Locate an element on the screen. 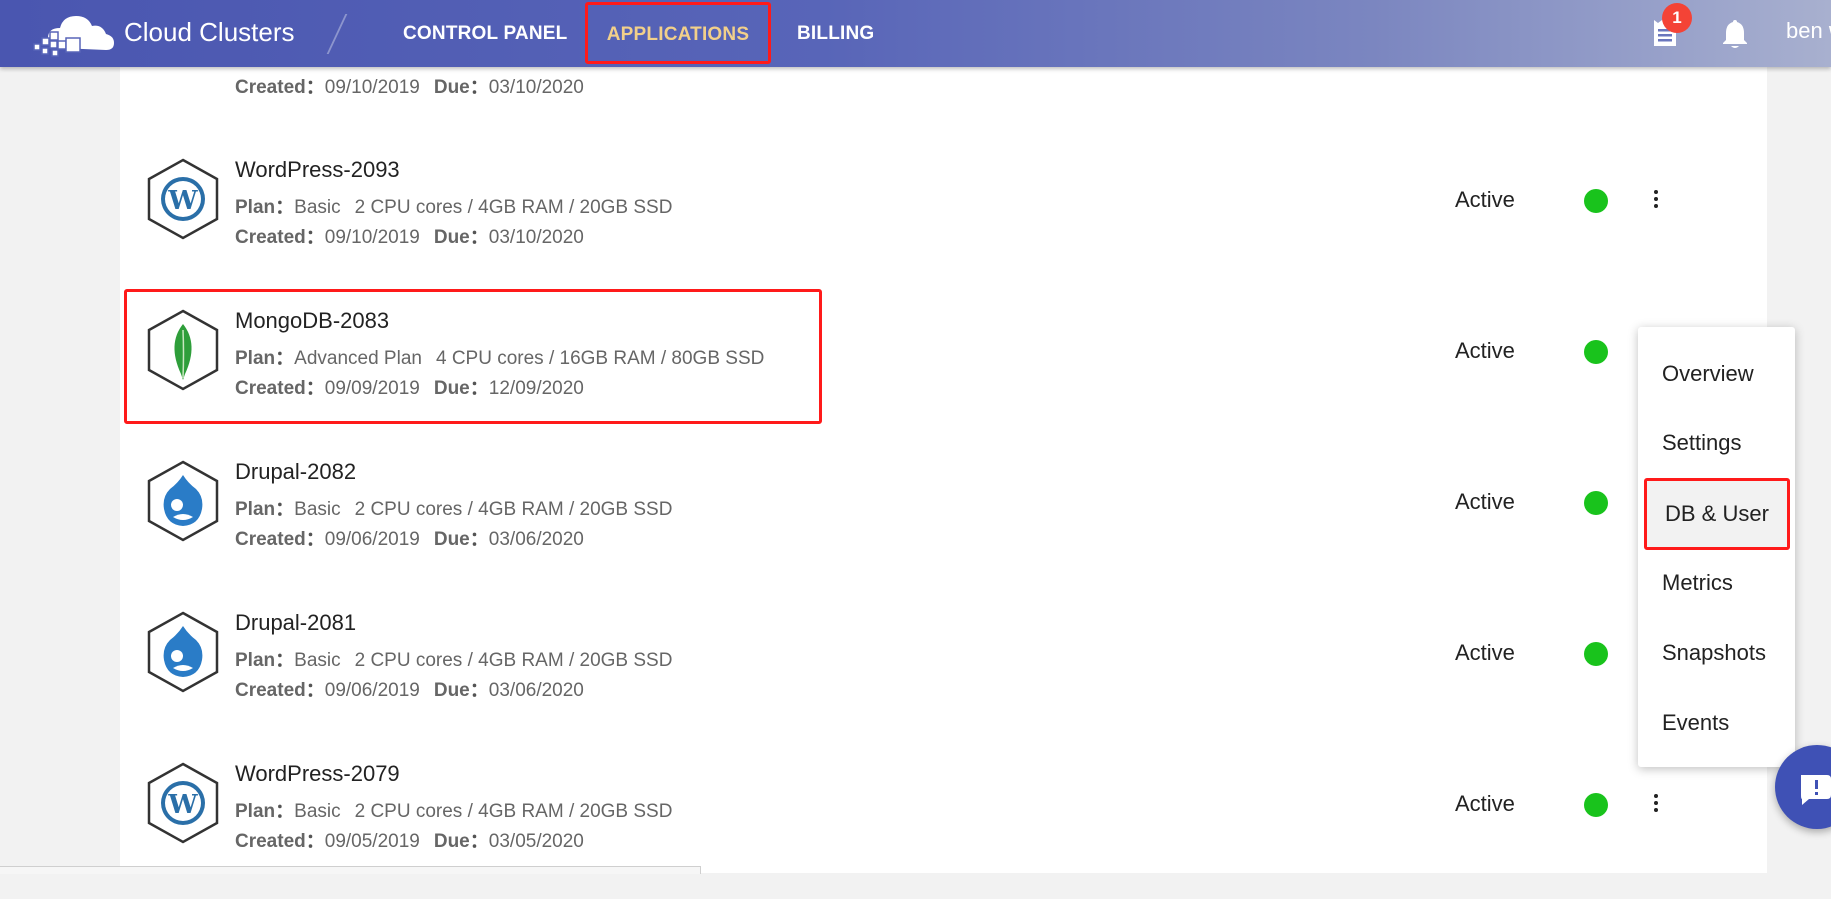 This screenshot has height=899, width=1831. chat-button is located at coordinates (1803, 787).